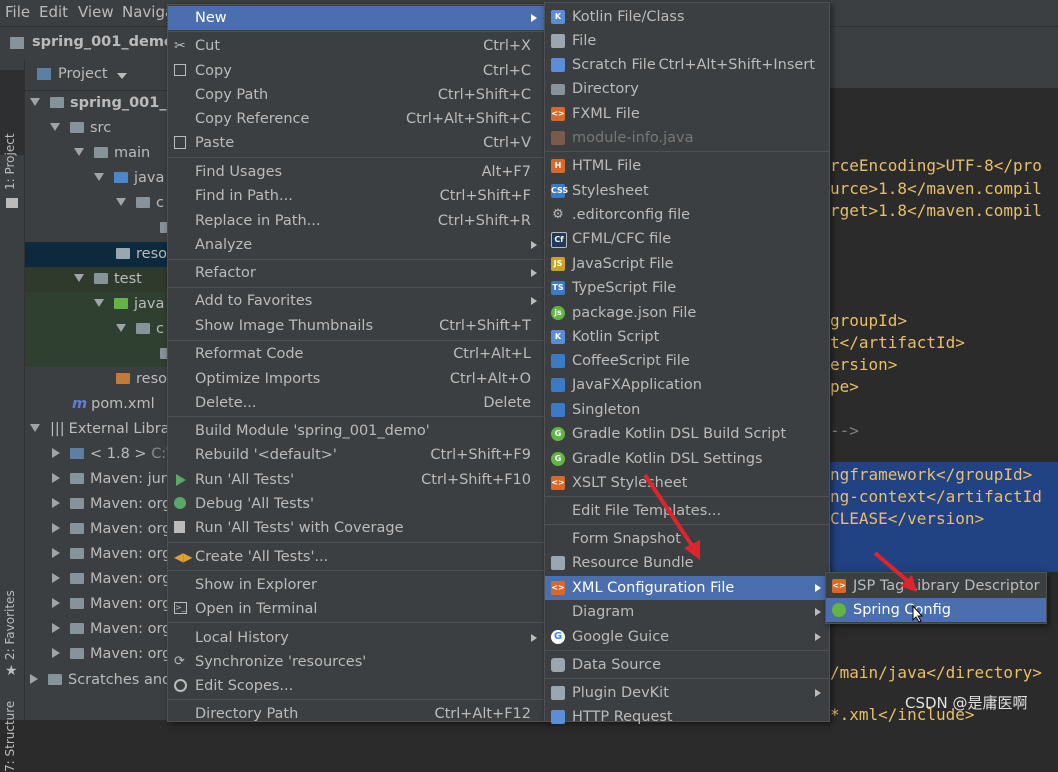 The height and width of the screenshot is (772, 1058). Describe the element at coordinates (356, 354) in the screenshot. I see `menu-item-reformat-code: Reformat Code Ctrl+Alt+L` at that location.